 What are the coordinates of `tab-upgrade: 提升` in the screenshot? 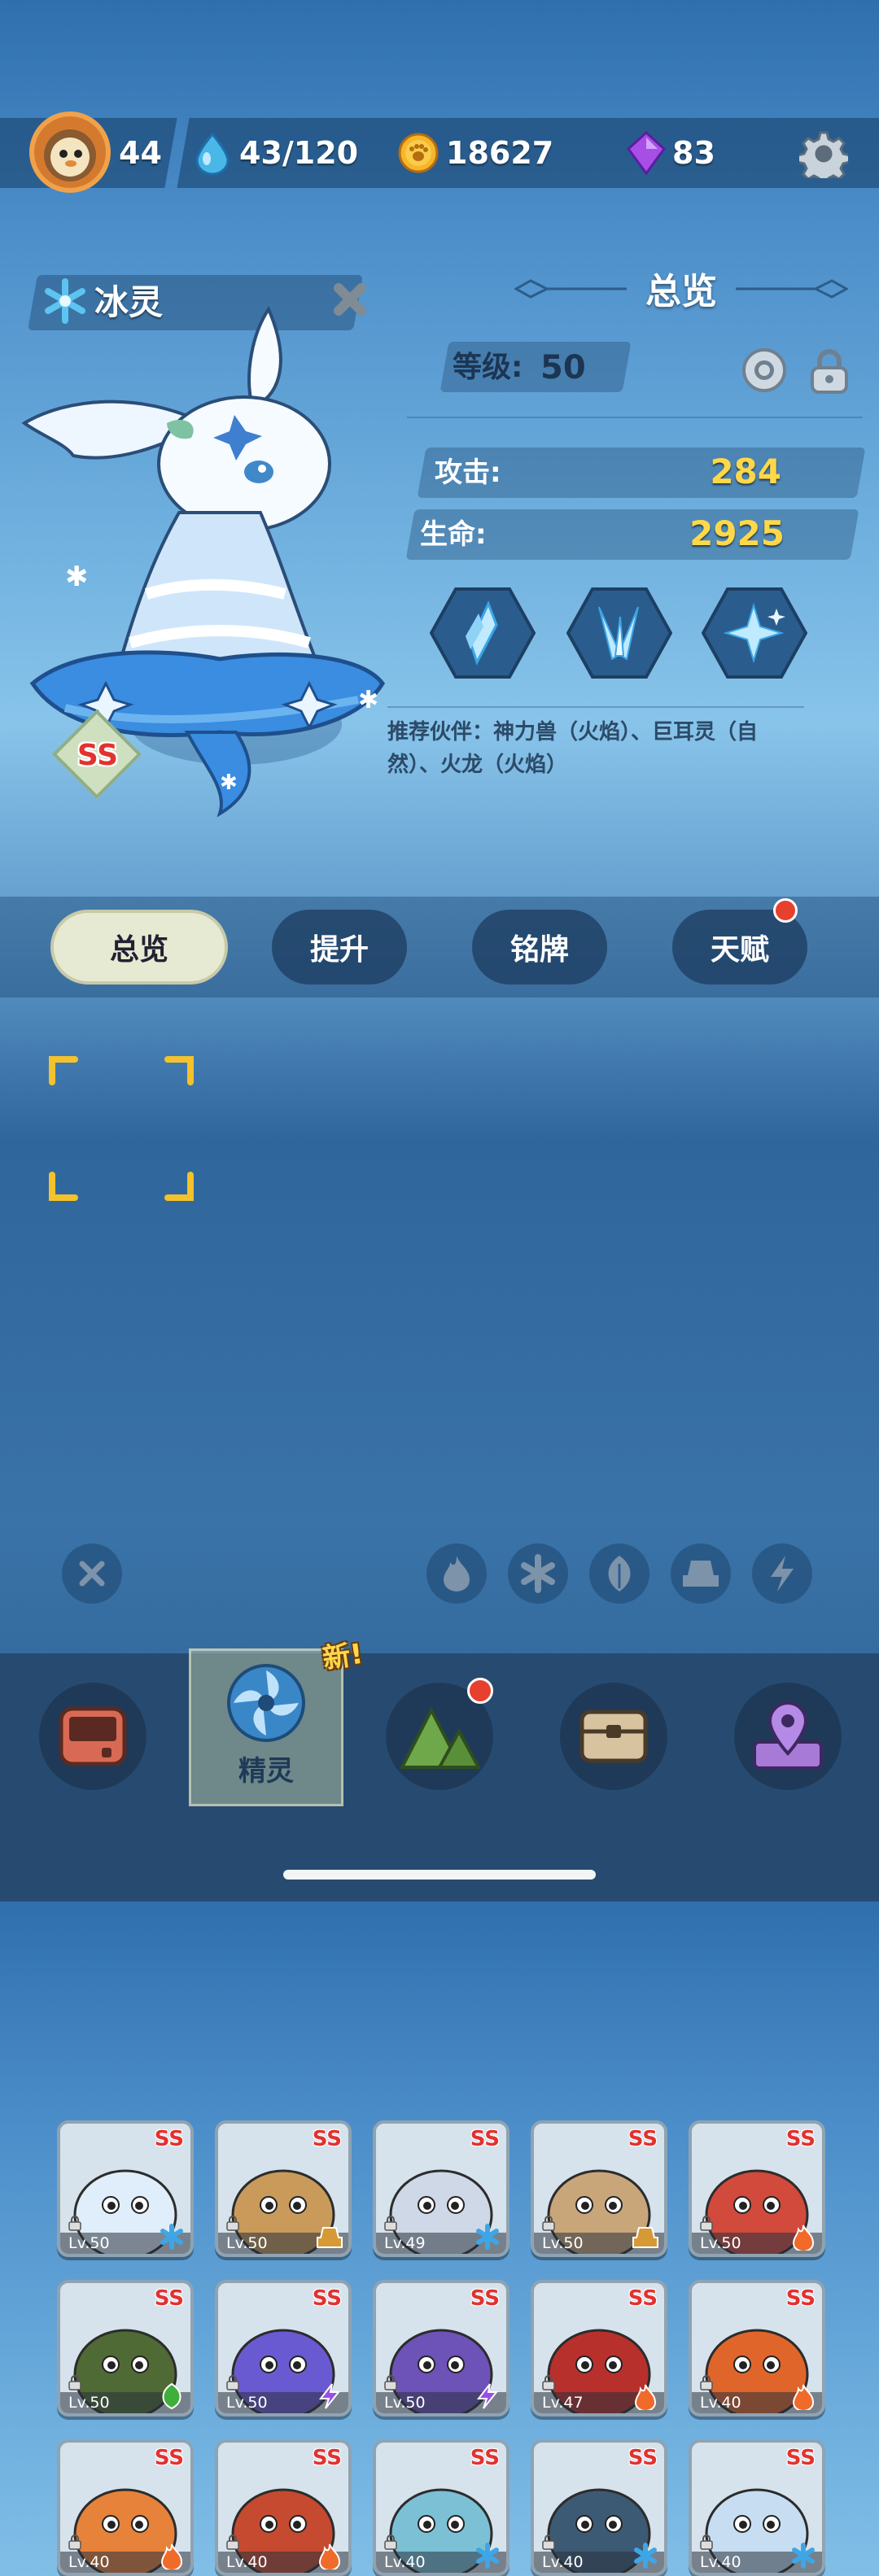 It's located at (339, 947).